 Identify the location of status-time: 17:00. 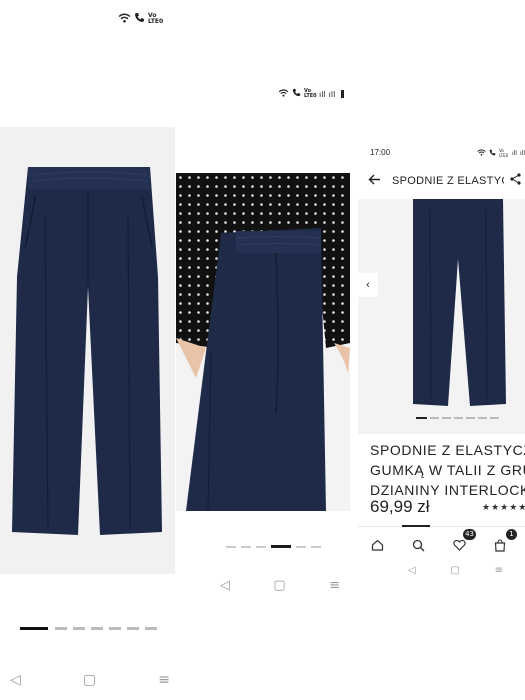
(380, 152).